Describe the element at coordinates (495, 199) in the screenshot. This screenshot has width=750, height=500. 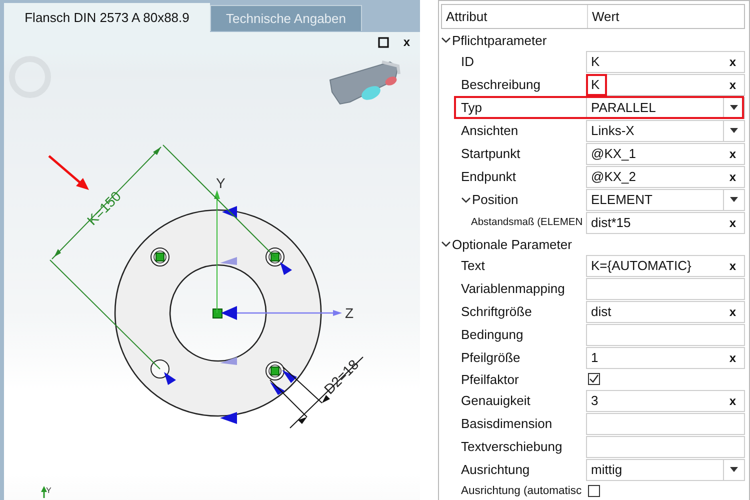
I see `property-label: Position` at that location.